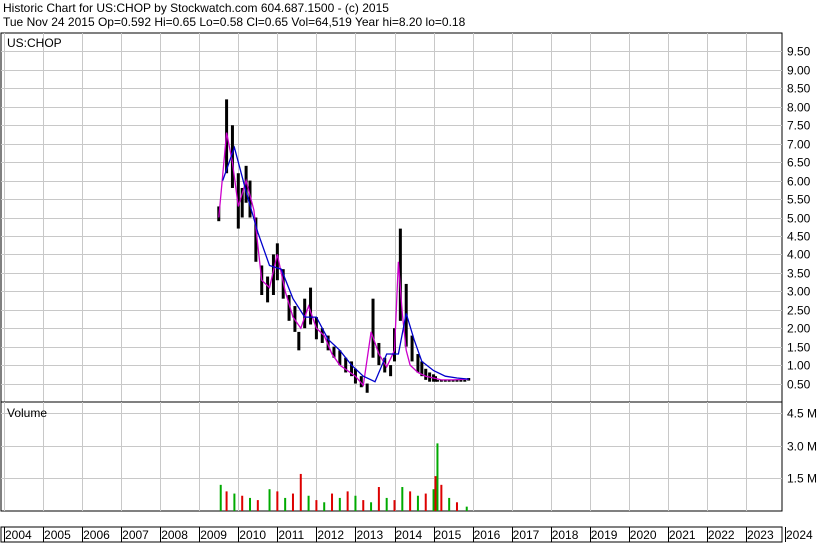 This screenshot has width=830, height=543. I want to click on price-y-tick-label: 7.00, so click(799, 145).